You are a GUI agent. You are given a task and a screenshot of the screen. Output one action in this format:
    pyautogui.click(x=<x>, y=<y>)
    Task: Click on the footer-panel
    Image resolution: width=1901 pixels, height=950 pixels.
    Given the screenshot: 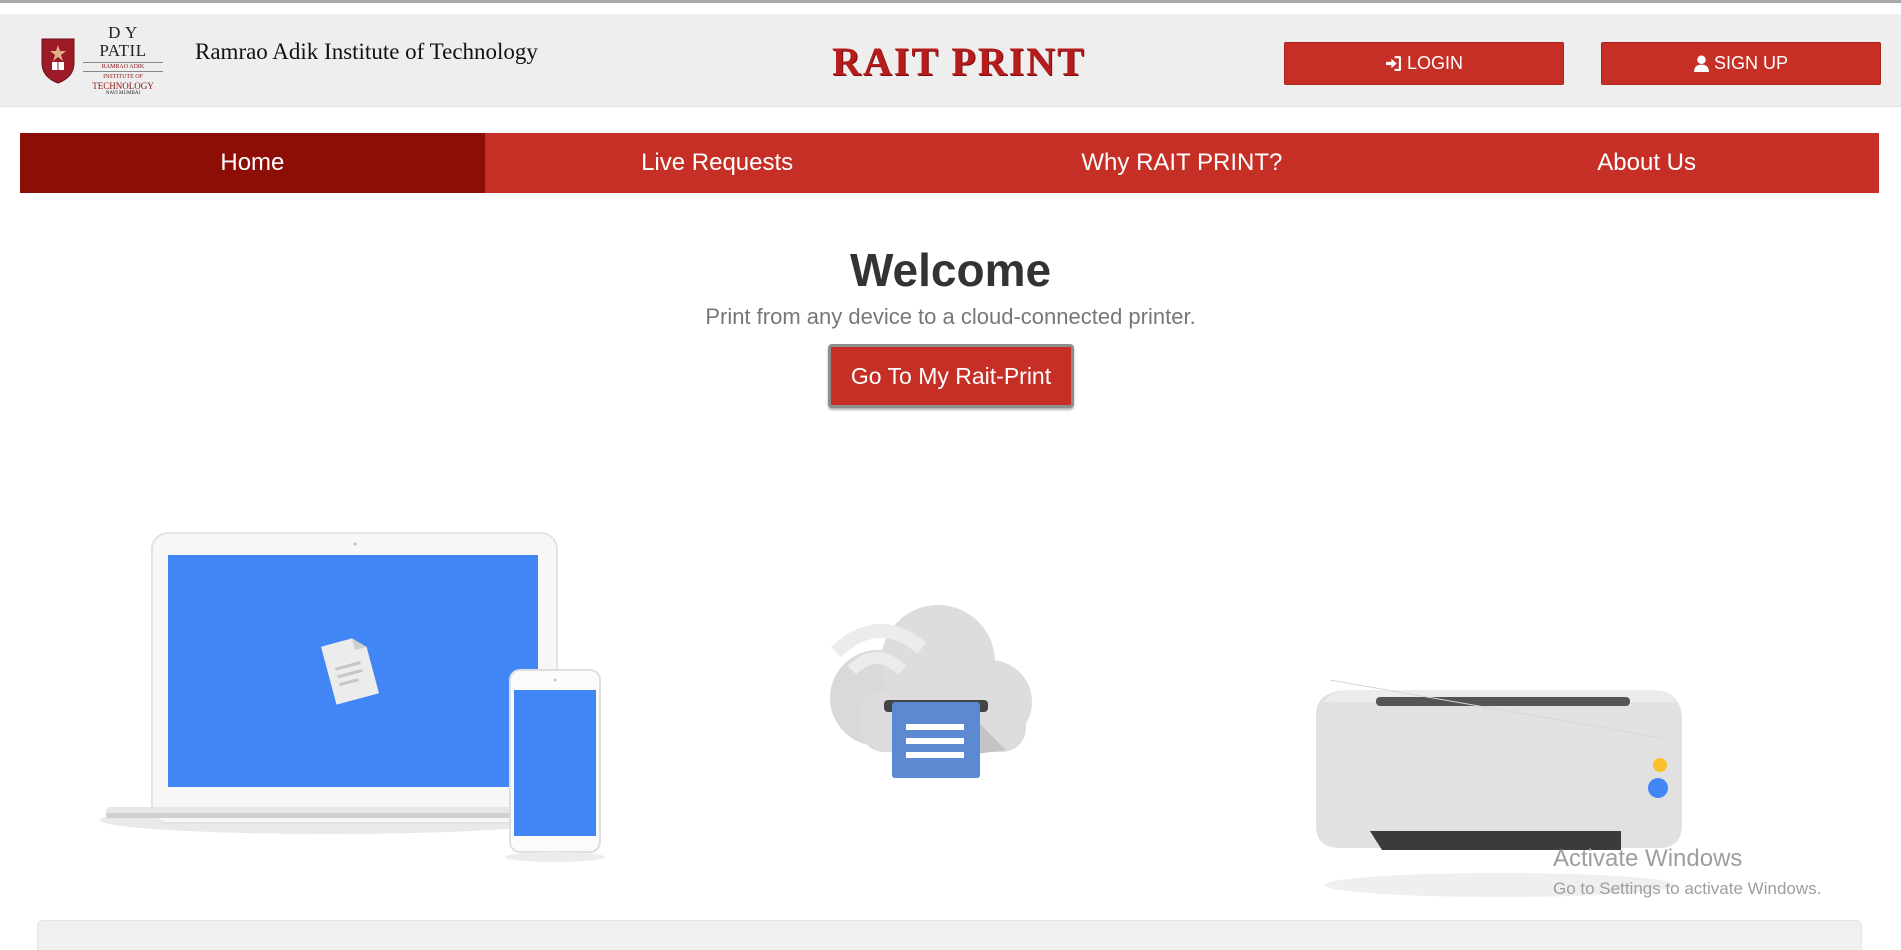 What is the action you would take?
    pyautogui.click(x=949, y=935)
    